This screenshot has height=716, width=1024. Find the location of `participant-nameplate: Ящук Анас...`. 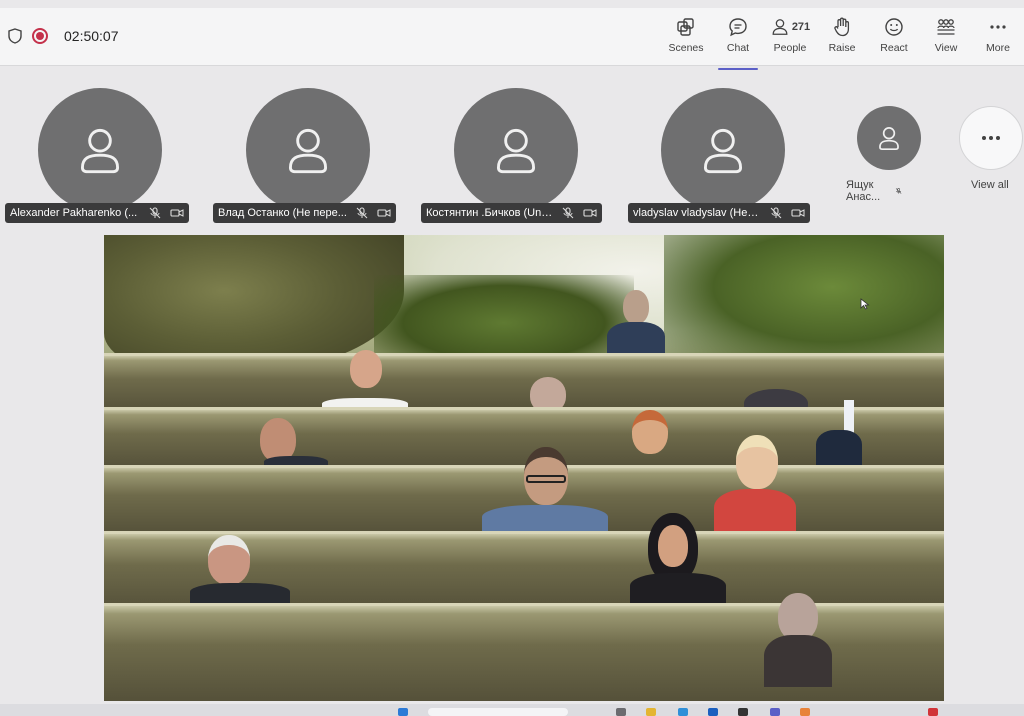

participant-nameplate: Ящук Анас... is located at coordinates (874, 191).